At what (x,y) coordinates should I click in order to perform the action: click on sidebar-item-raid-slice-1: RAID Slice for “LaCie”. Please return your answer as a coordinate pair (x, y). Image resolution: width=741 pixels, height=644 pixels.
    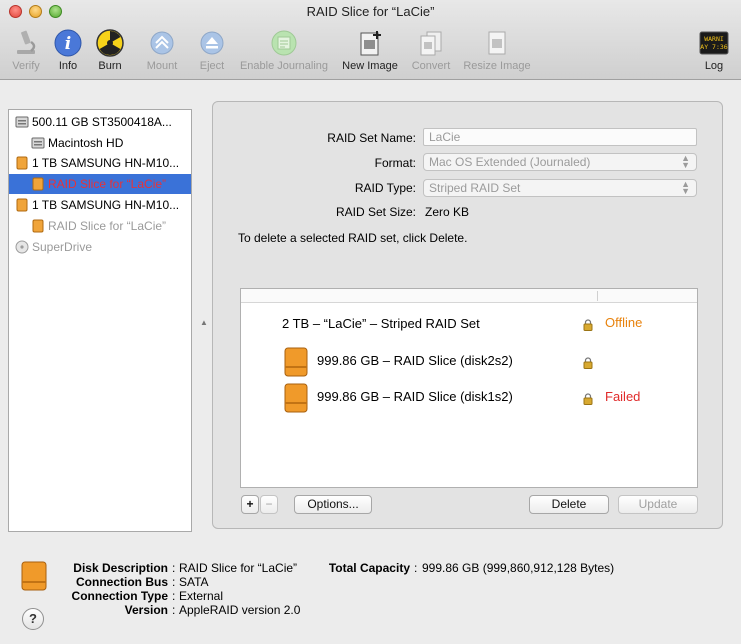
    Looking at the image, I should click on (100, 184).